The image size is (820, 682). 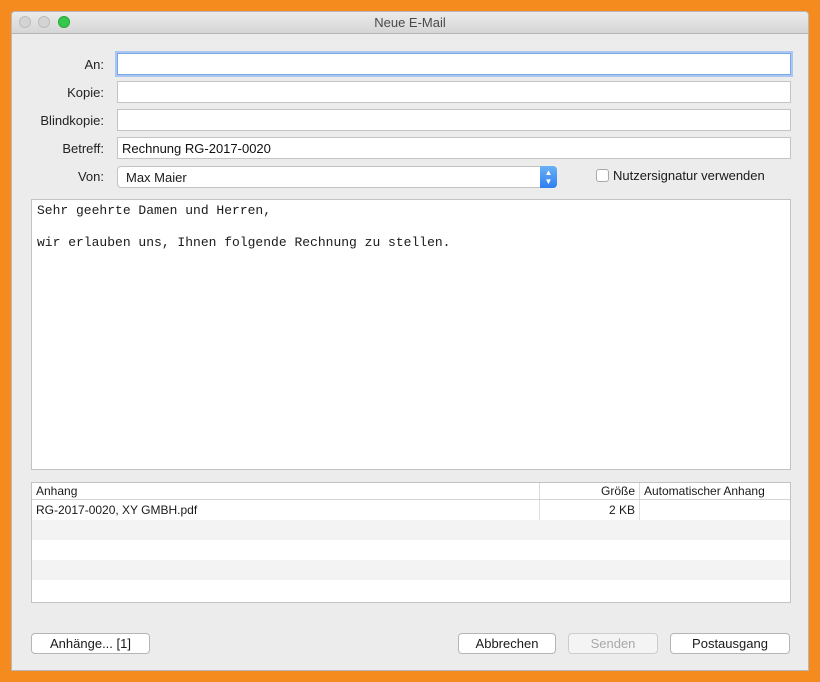 I want to click on outbox-button: Postausgang, so click(x=730, y=643).